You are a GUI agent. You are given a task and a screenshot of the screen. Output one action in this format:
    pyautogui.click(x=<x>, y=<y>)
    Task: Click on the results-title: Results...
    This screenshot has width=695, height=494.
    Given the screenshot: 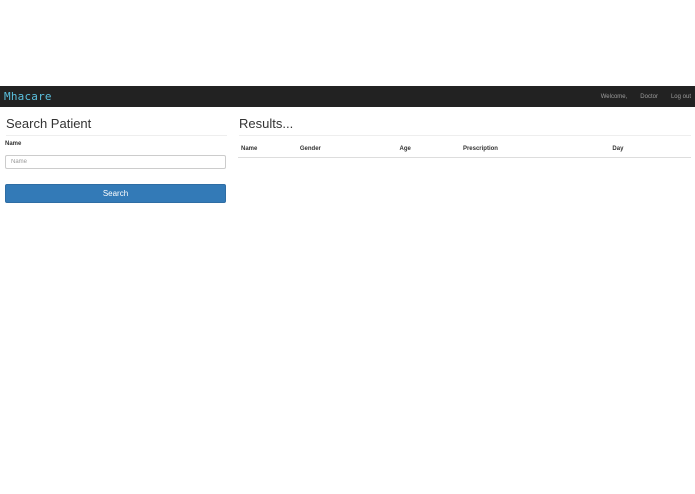 What is the action you would take?
    pyautogui.click(x=465, y=126)
    